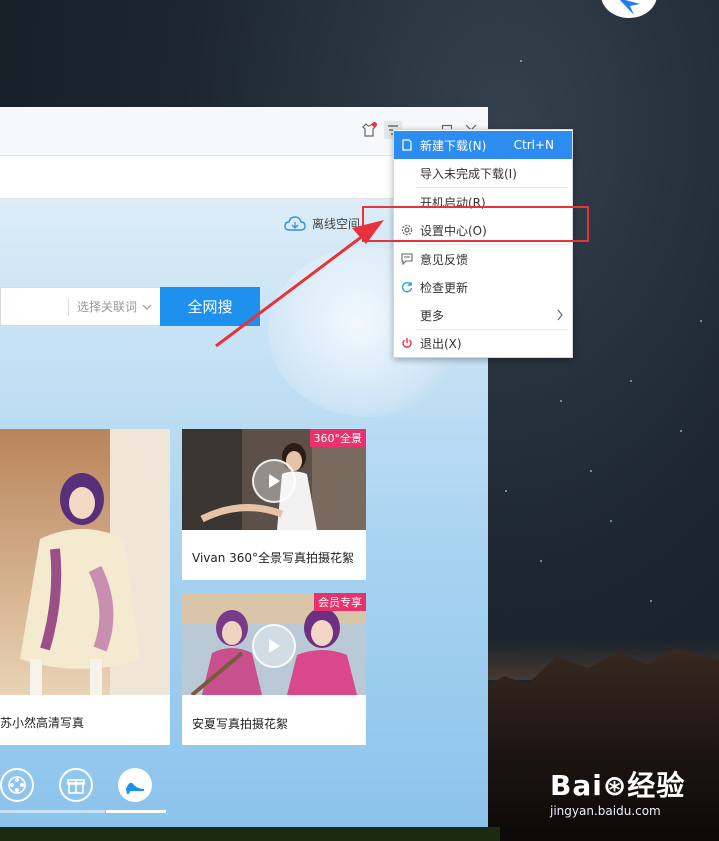  Describe the element at coordinates (85, 562) in the screenshot. I see `card-thumbnail` at that location.